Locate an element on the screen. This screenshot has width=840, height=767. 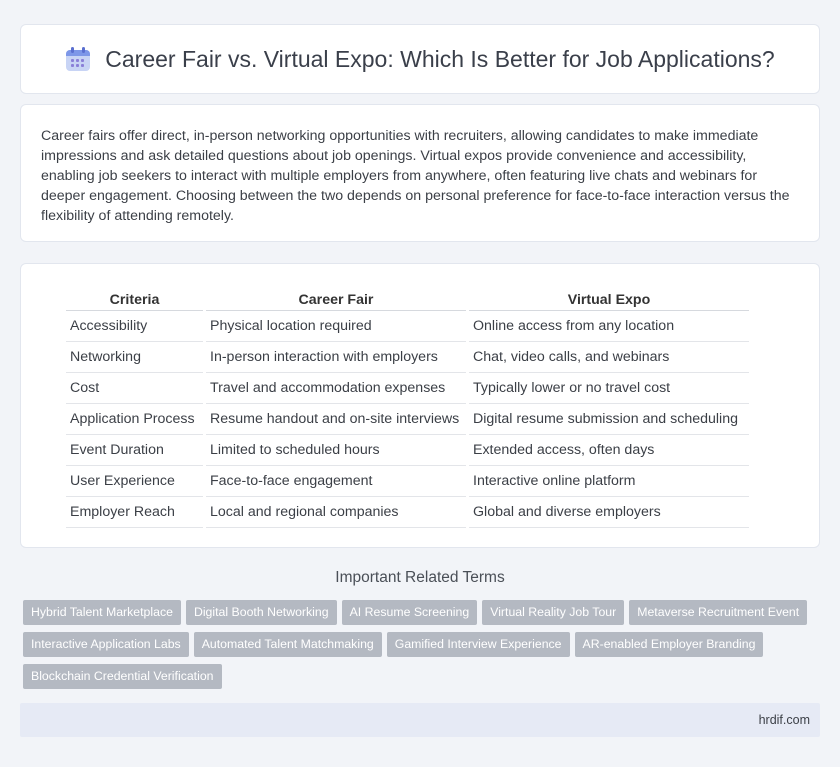
tag-interactive-application-labs: Interactive Application Labs is located at coordinates (106, 644).